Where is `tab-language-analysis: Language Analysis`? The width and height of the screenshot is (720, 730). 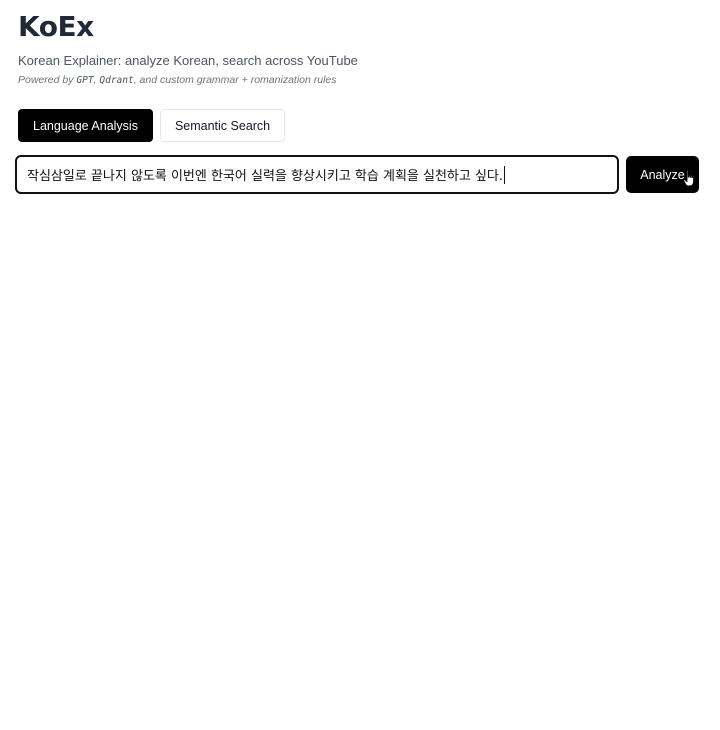
tab-language-analysis: Language Analysis is located at coordinates (85, 125).